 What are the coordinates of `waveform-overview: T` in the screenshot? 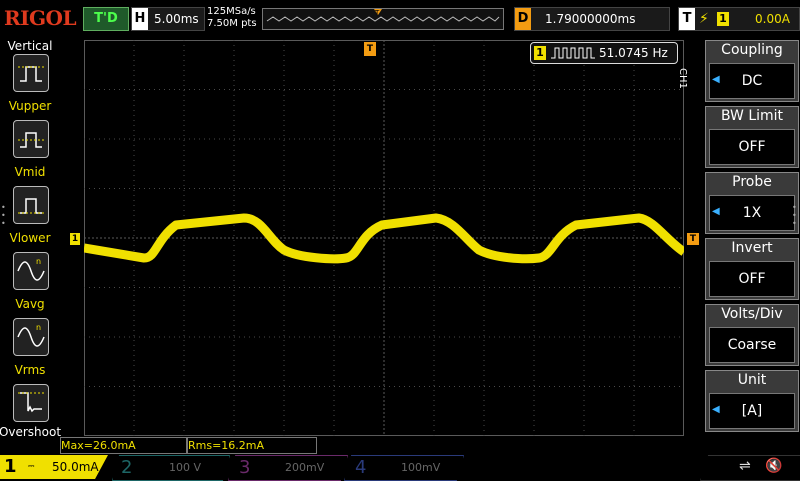 It's located at (383, 15).